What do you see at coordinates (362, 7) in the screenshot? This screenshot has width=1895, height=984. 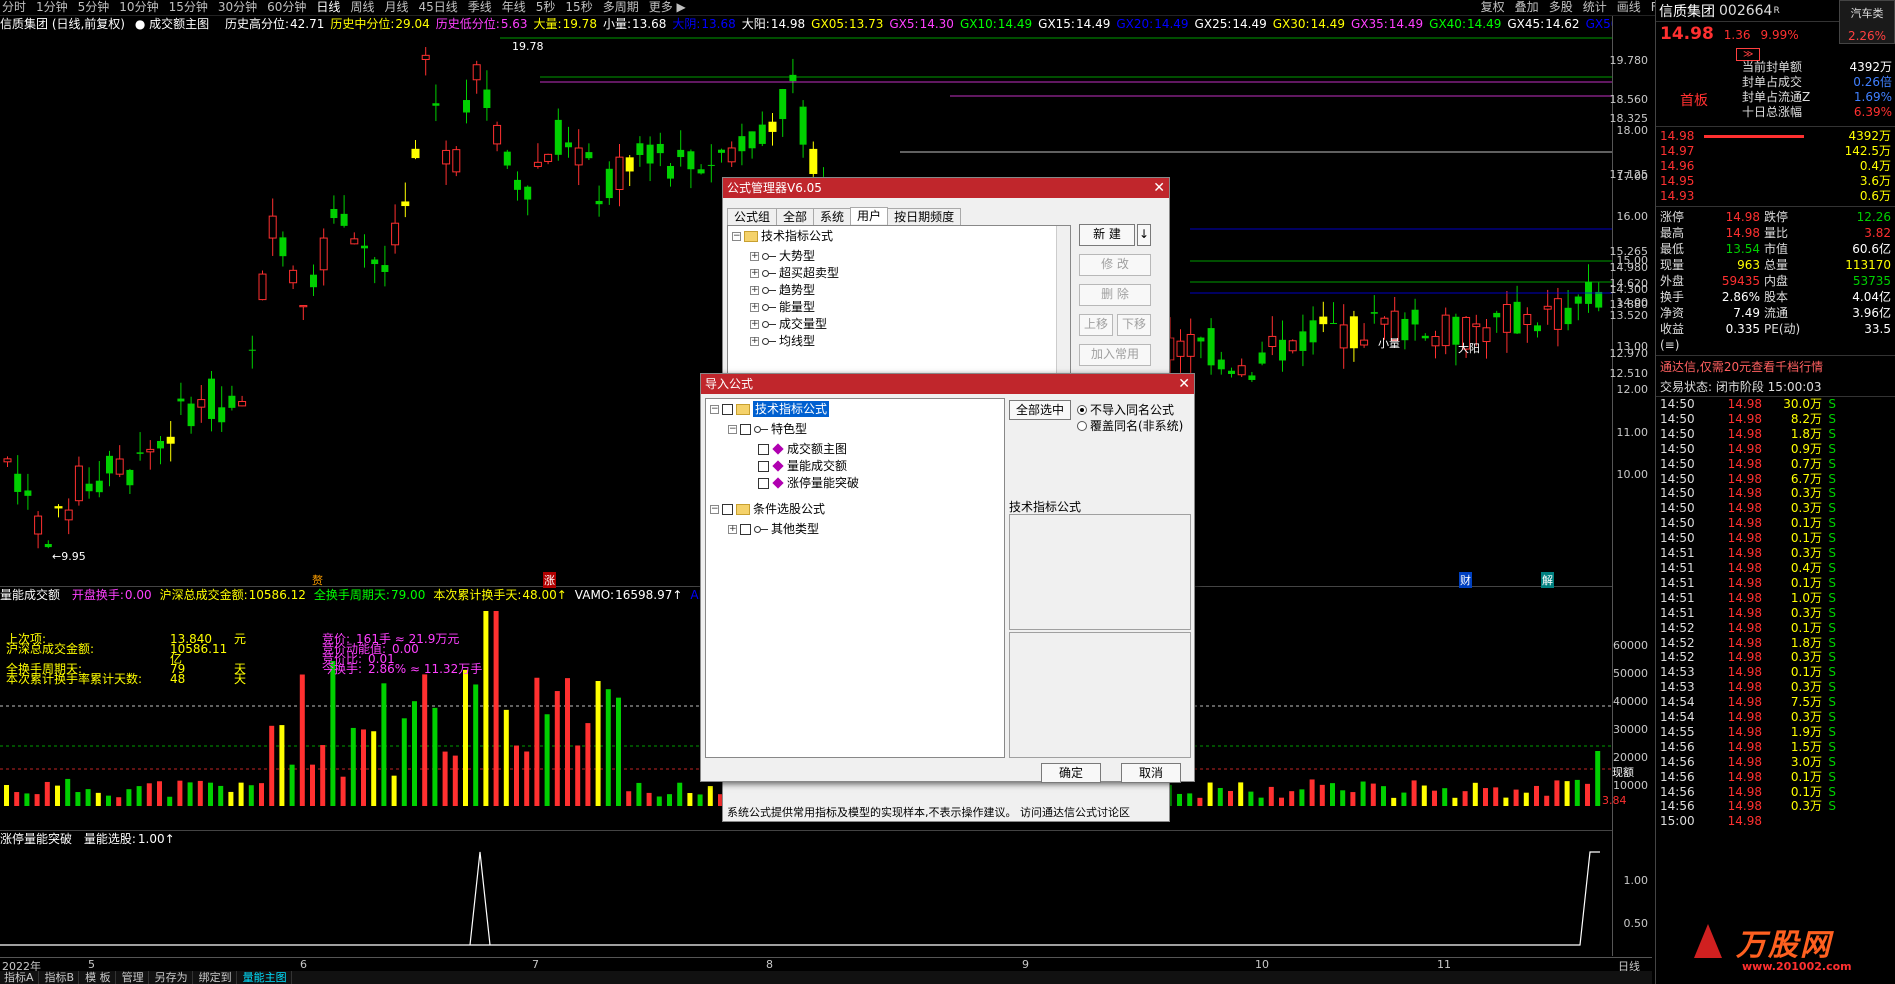 I see `period-tab: 周线` at bounding box center [362, 7].